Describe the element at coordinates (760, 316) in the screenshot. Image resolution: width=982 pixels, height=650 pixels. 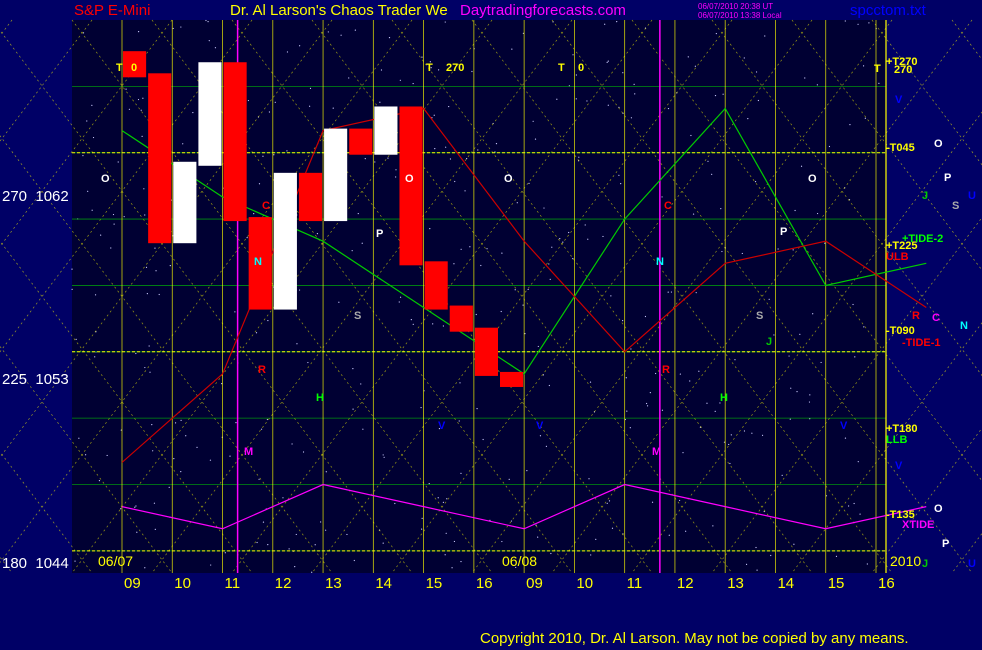
I see `chart-glyph: S` at that location.